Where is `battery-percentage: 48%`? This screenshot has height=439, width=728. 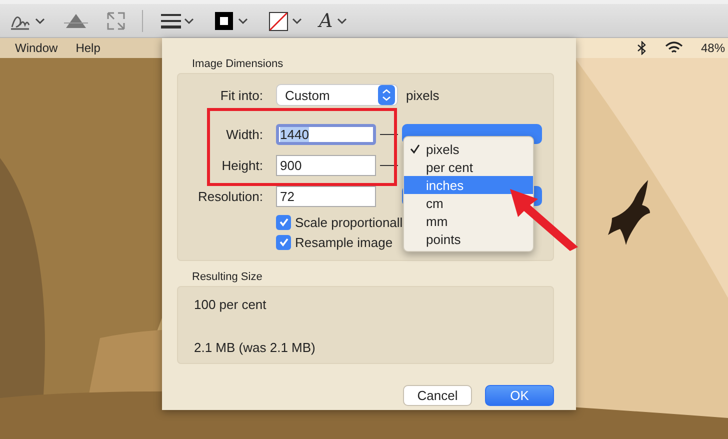 battery-percentage: 48% is located at coordinates (712, 48).